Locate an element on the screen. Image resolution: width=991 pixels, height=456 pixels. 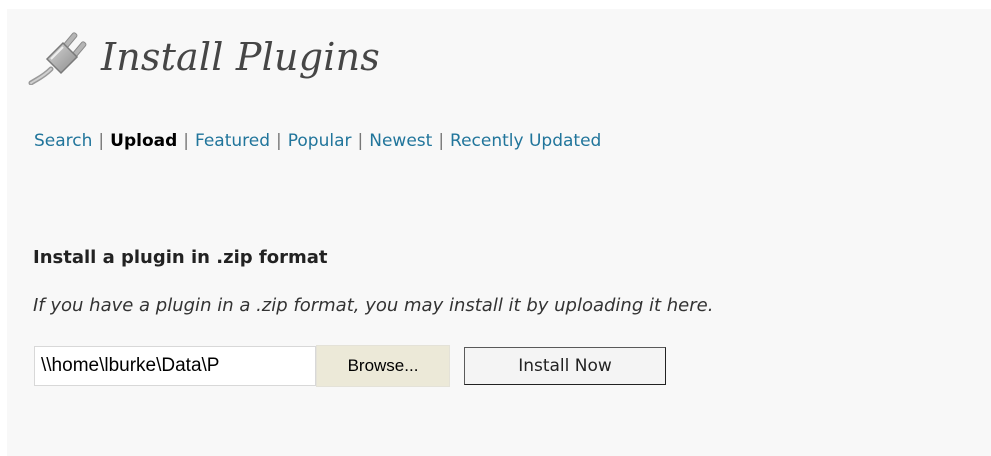
tab-upload: Upload is located at coordinates (143, 141).